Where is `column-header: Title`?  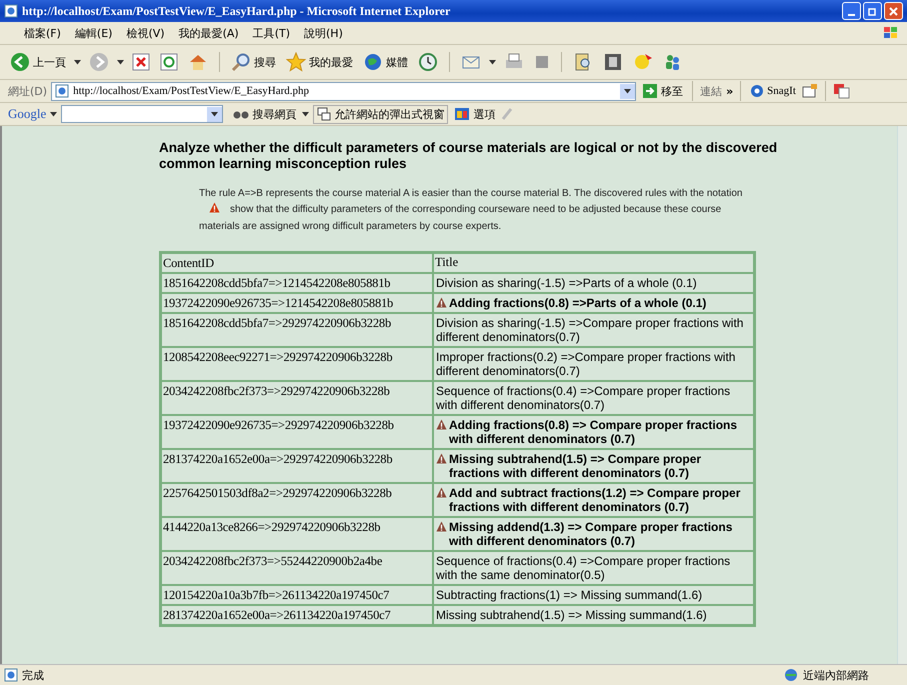 column-header: Title is located at coordinates (593, 263).